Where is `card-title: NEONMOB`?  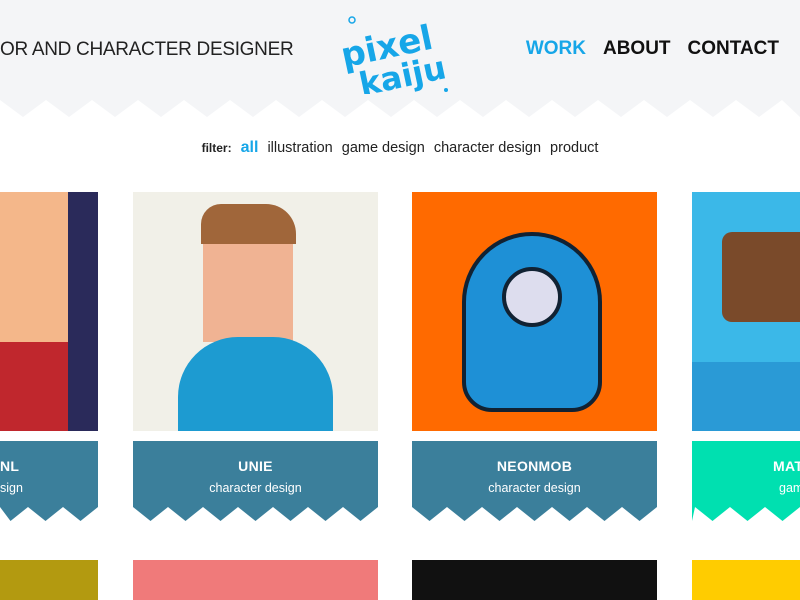 card-title: NEONMOB is located at coordinates (534, 466).